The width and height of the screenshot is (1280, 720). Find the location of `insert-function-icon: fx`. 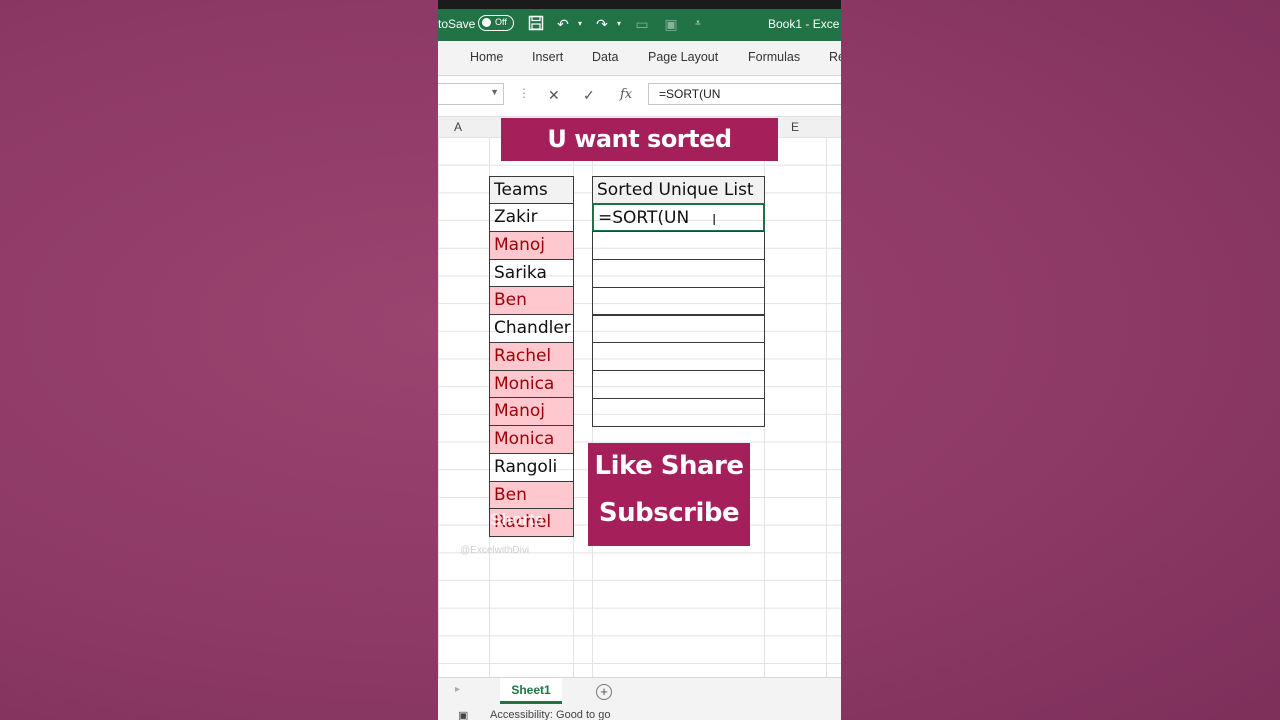

insert-function-icon: fx is located at coordinates (626, 94).